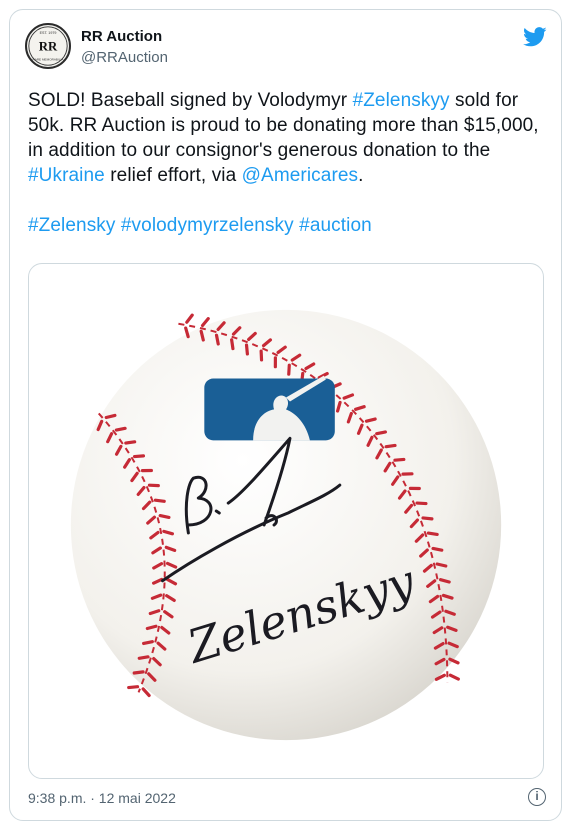 Image resolution: width=571 pixels, height=821 pixels. I want to click on avatar-est-text: EST. 1979, so click(48, 33).